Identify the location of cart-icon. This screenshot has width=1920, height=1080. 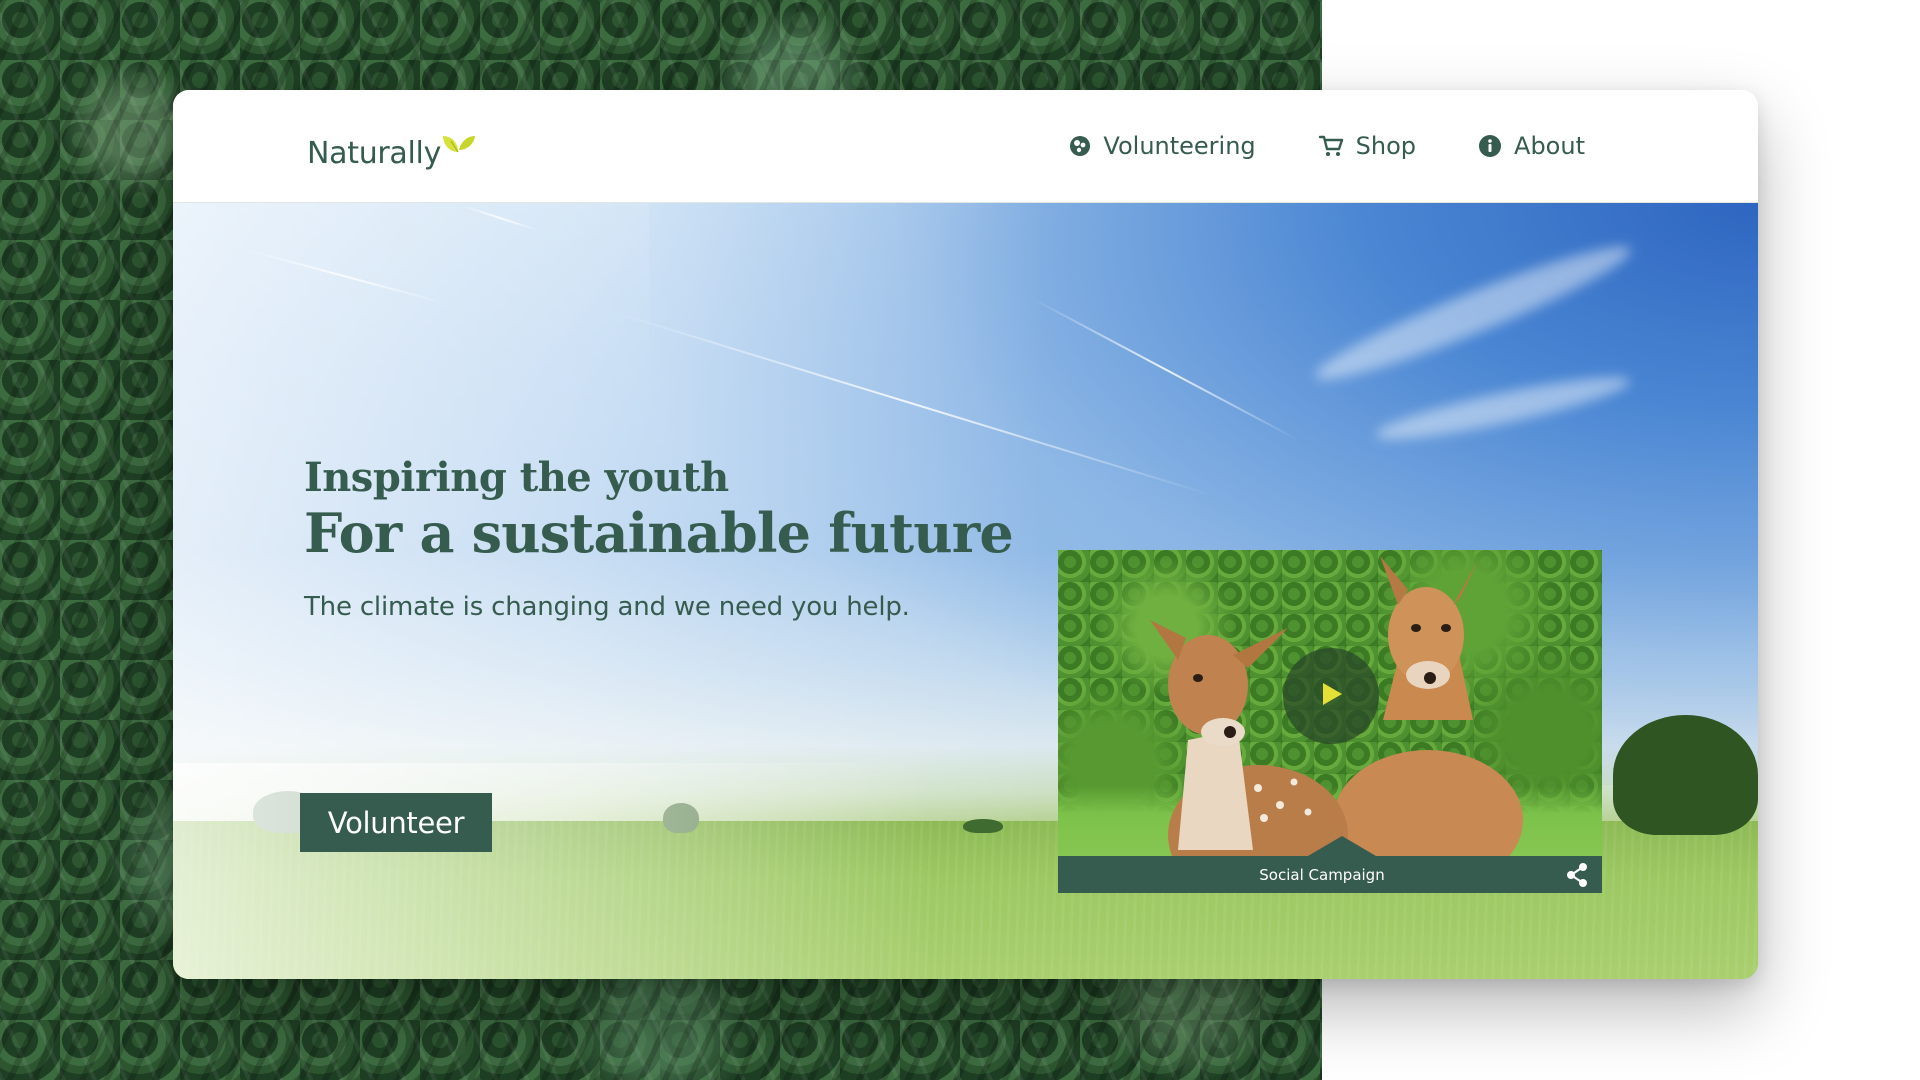
(1331, 146).